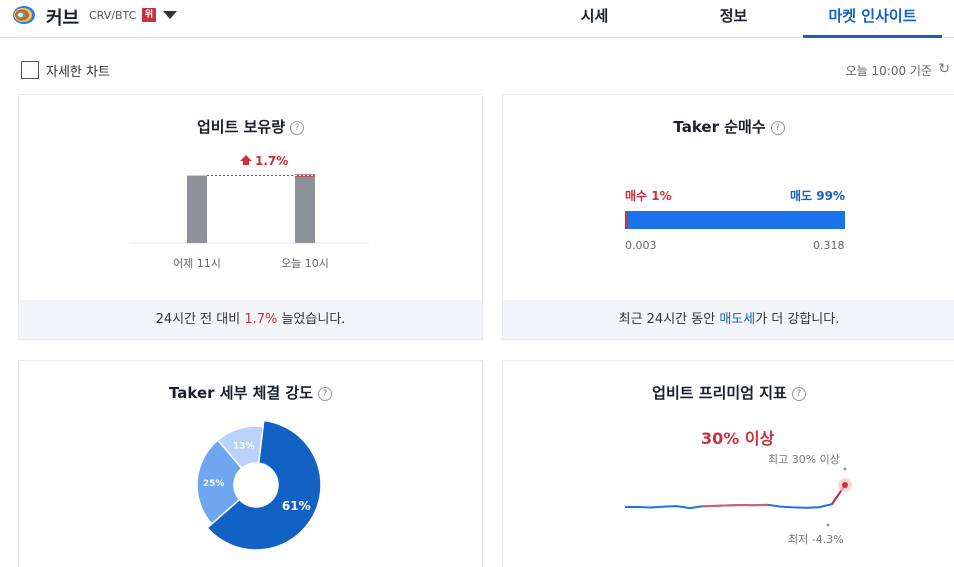 This screenshot has width=954, height=567. What do you see at coordinates (197, 263) in the screenshot?
I see `x-tick-label: 어제 11시` at bounding box center [197, 263].